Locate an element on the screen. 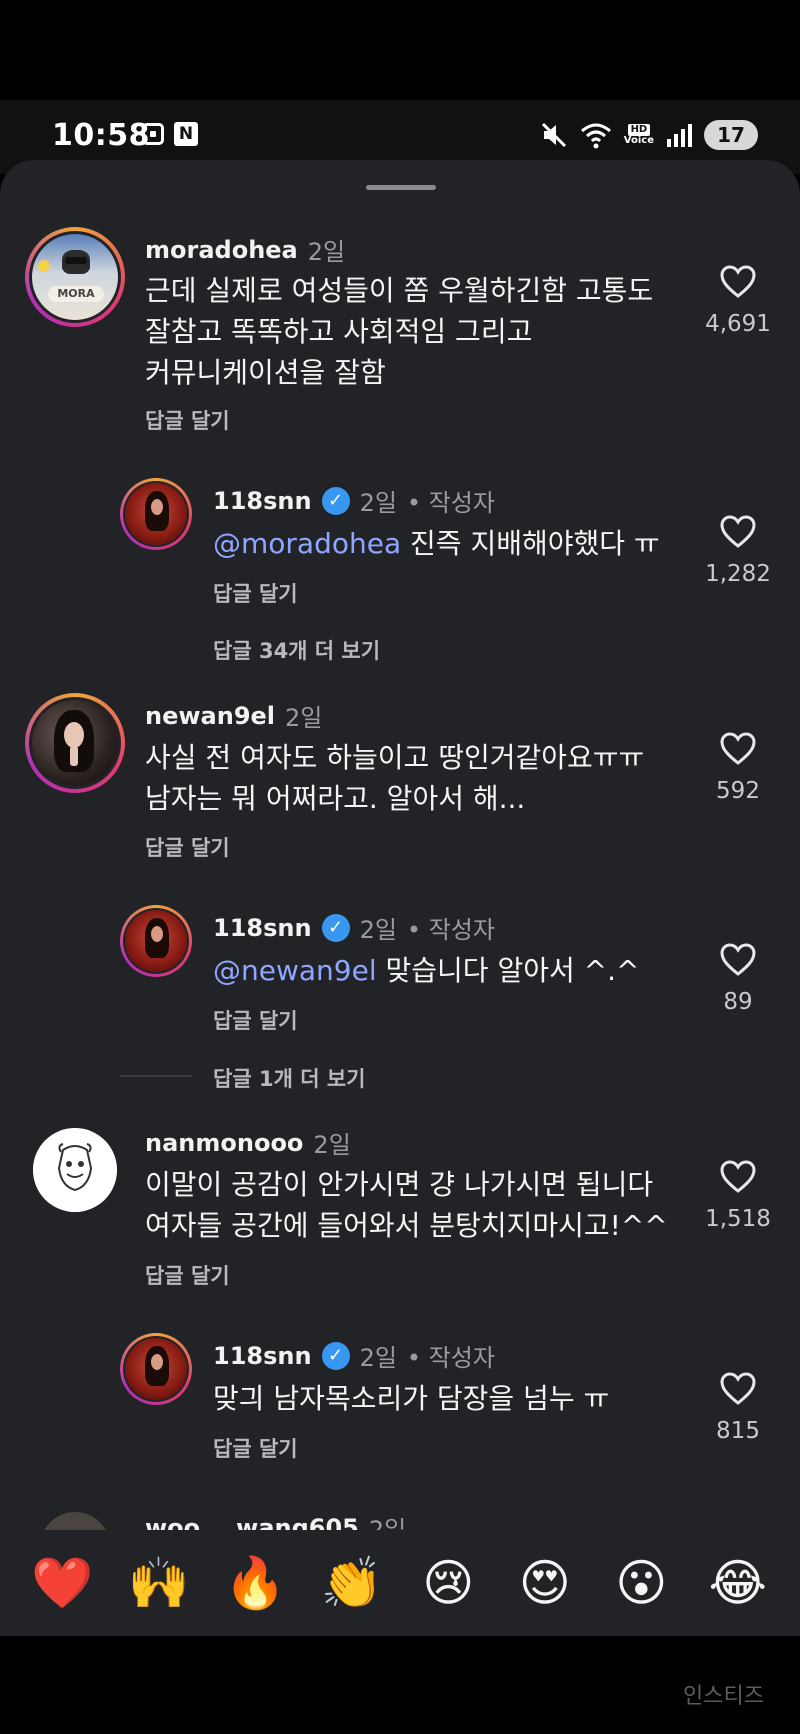 The height and width of the screenshot is (1734, 800). status-time: 10:58 is located at coordinates (101, 135).